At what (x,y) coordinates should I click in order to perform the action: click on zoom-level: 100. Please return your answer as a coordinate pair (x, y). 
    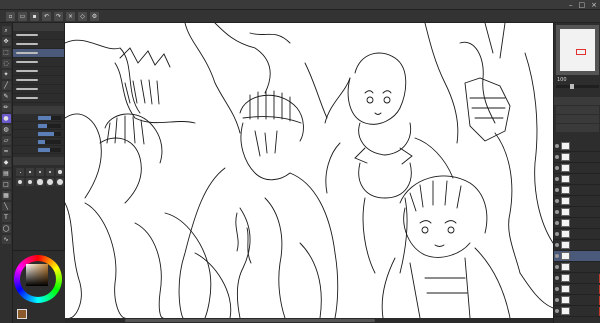
    Looking at the image, I should click on (577, 80).